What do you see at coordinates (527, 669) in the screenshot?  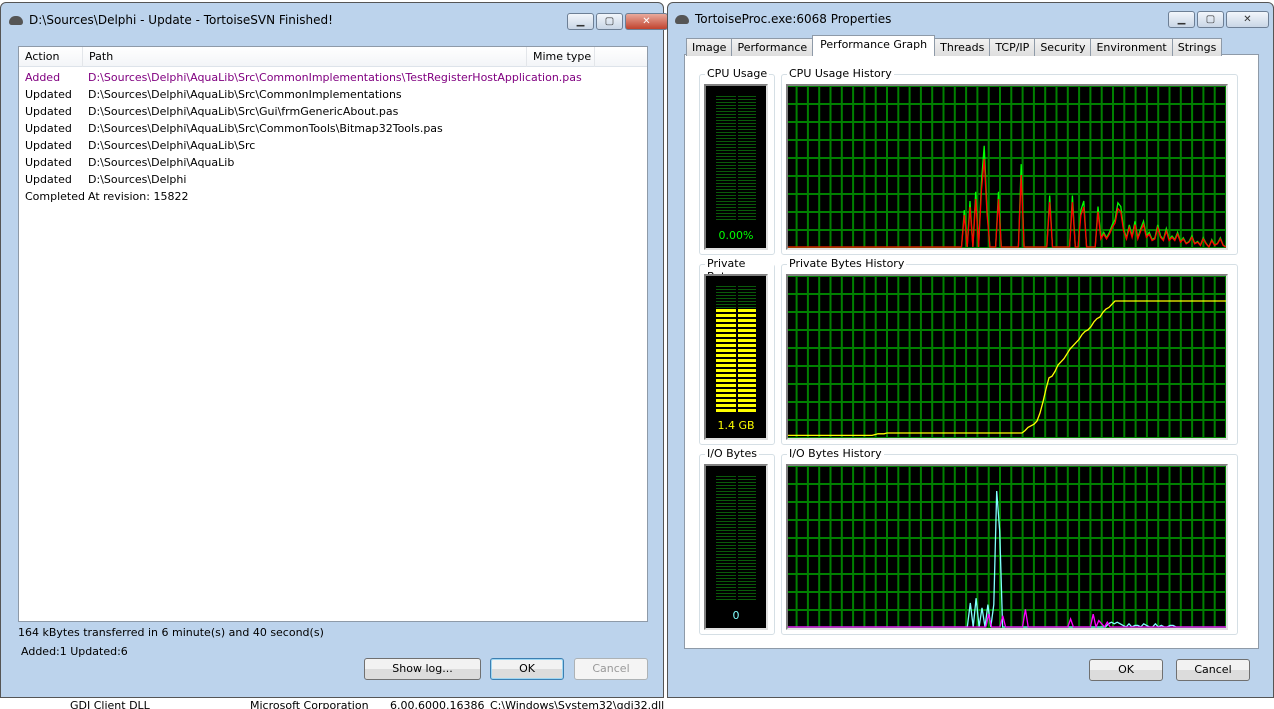 I see `ok-button: OK` at bounding box center [527, 669].